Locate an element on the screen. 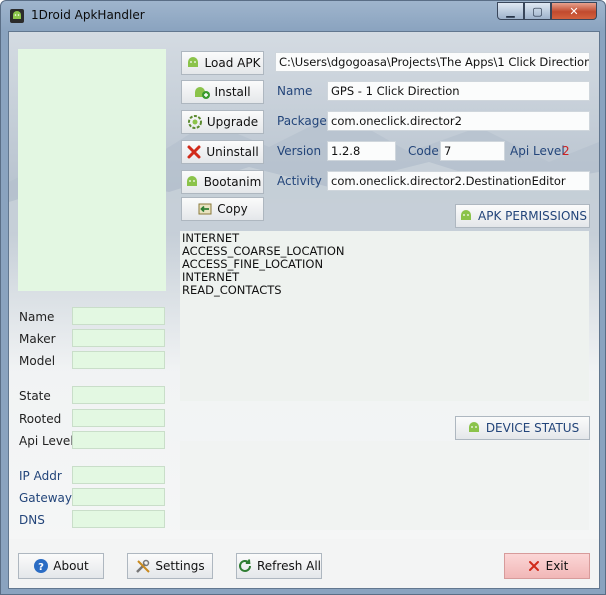  device-maker-value is located at coordinates (118, 338).